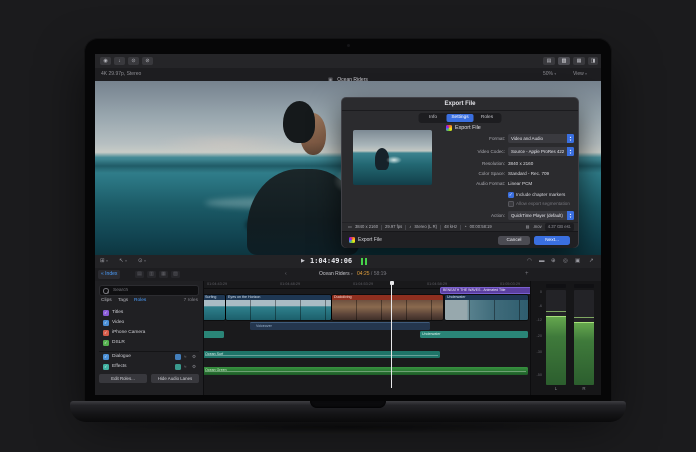  Describe the element at coordinates (593, 61) in the screenshot. I see `sidebar-toggle-icon: ◨` at that location.